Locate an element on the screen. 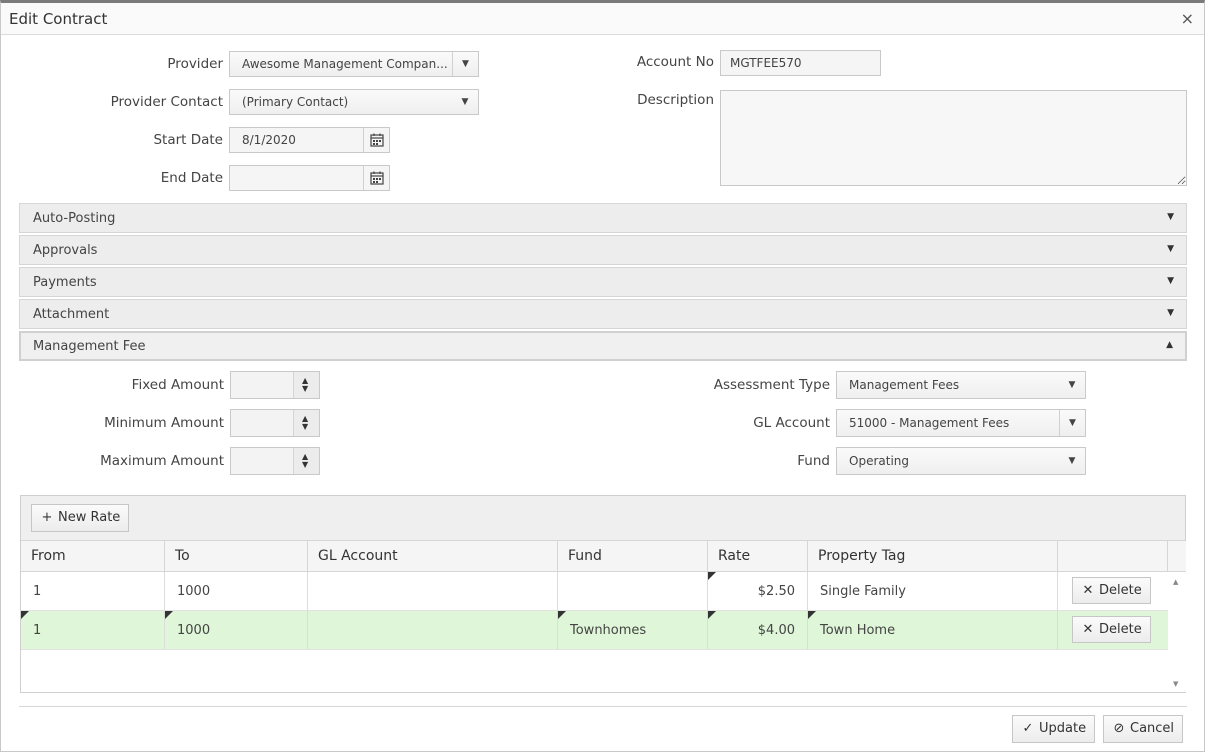  assessment-type-value: Management Fees is located at coordinates (904, 385).